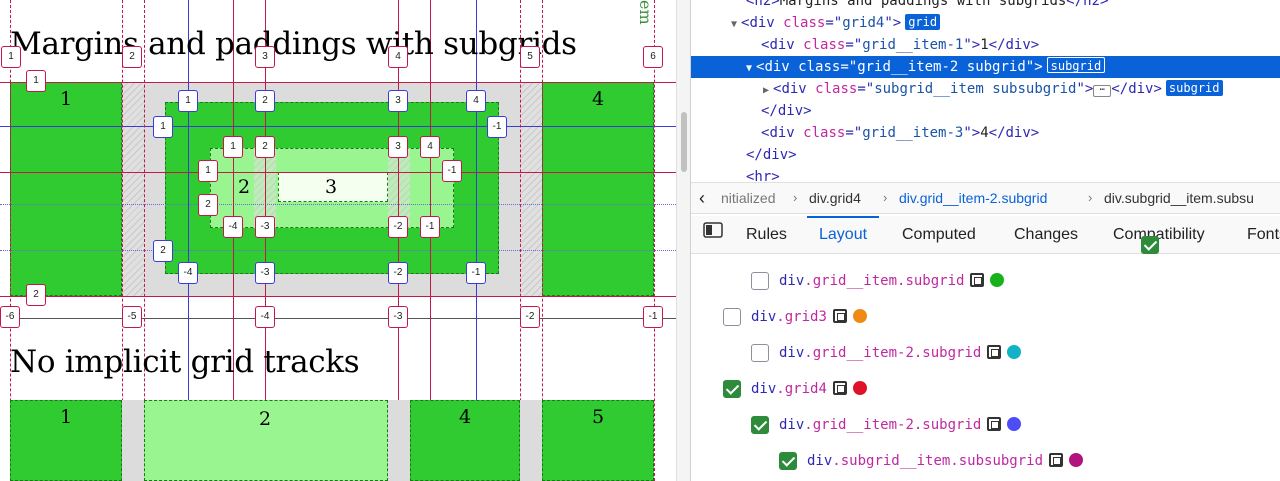  I want to click on grid-line-badge: -4, so click(265, 317).